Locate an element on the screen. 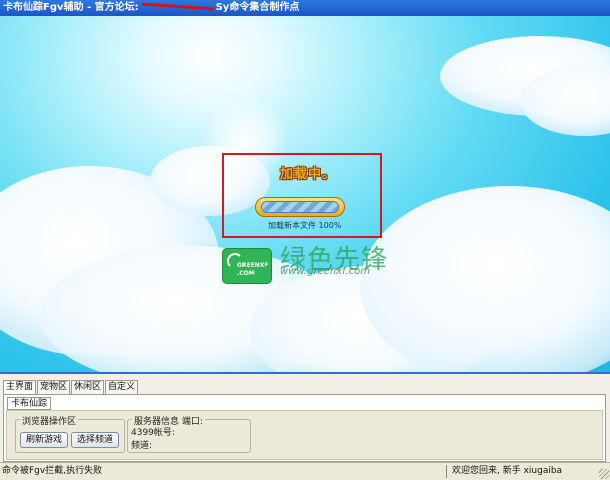 This screenshot has height=480, width=610. tab-custom: 自定义 is located at coordinates (122, 387).